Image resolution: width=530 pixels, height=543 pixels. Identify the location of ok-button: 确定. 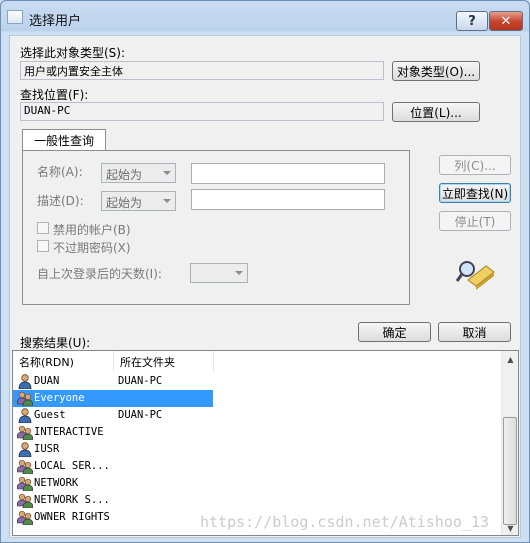
(394, 332).